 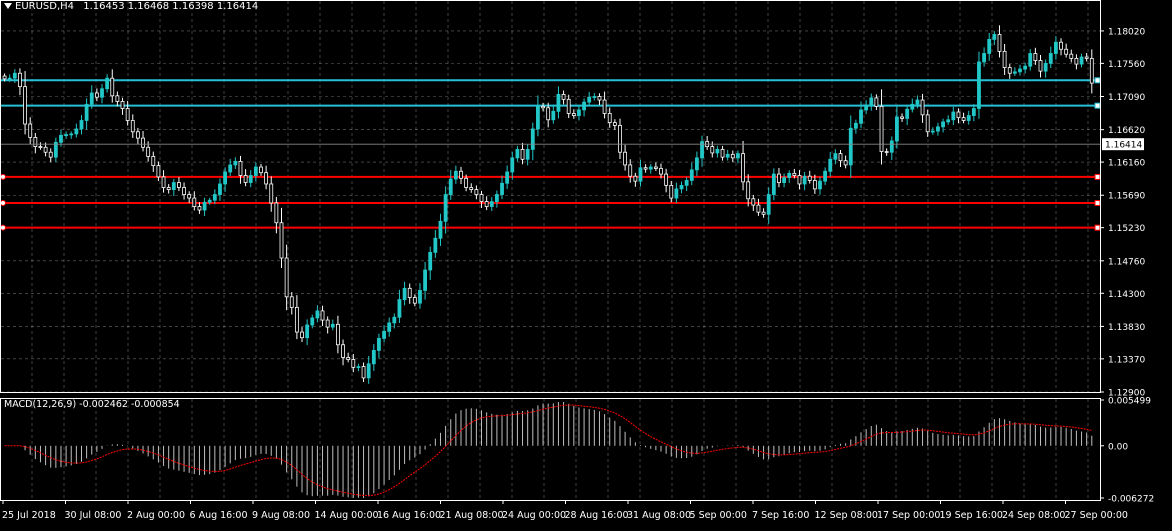 I want to click on resistance-line-handle, so click(x=1097, y=80).